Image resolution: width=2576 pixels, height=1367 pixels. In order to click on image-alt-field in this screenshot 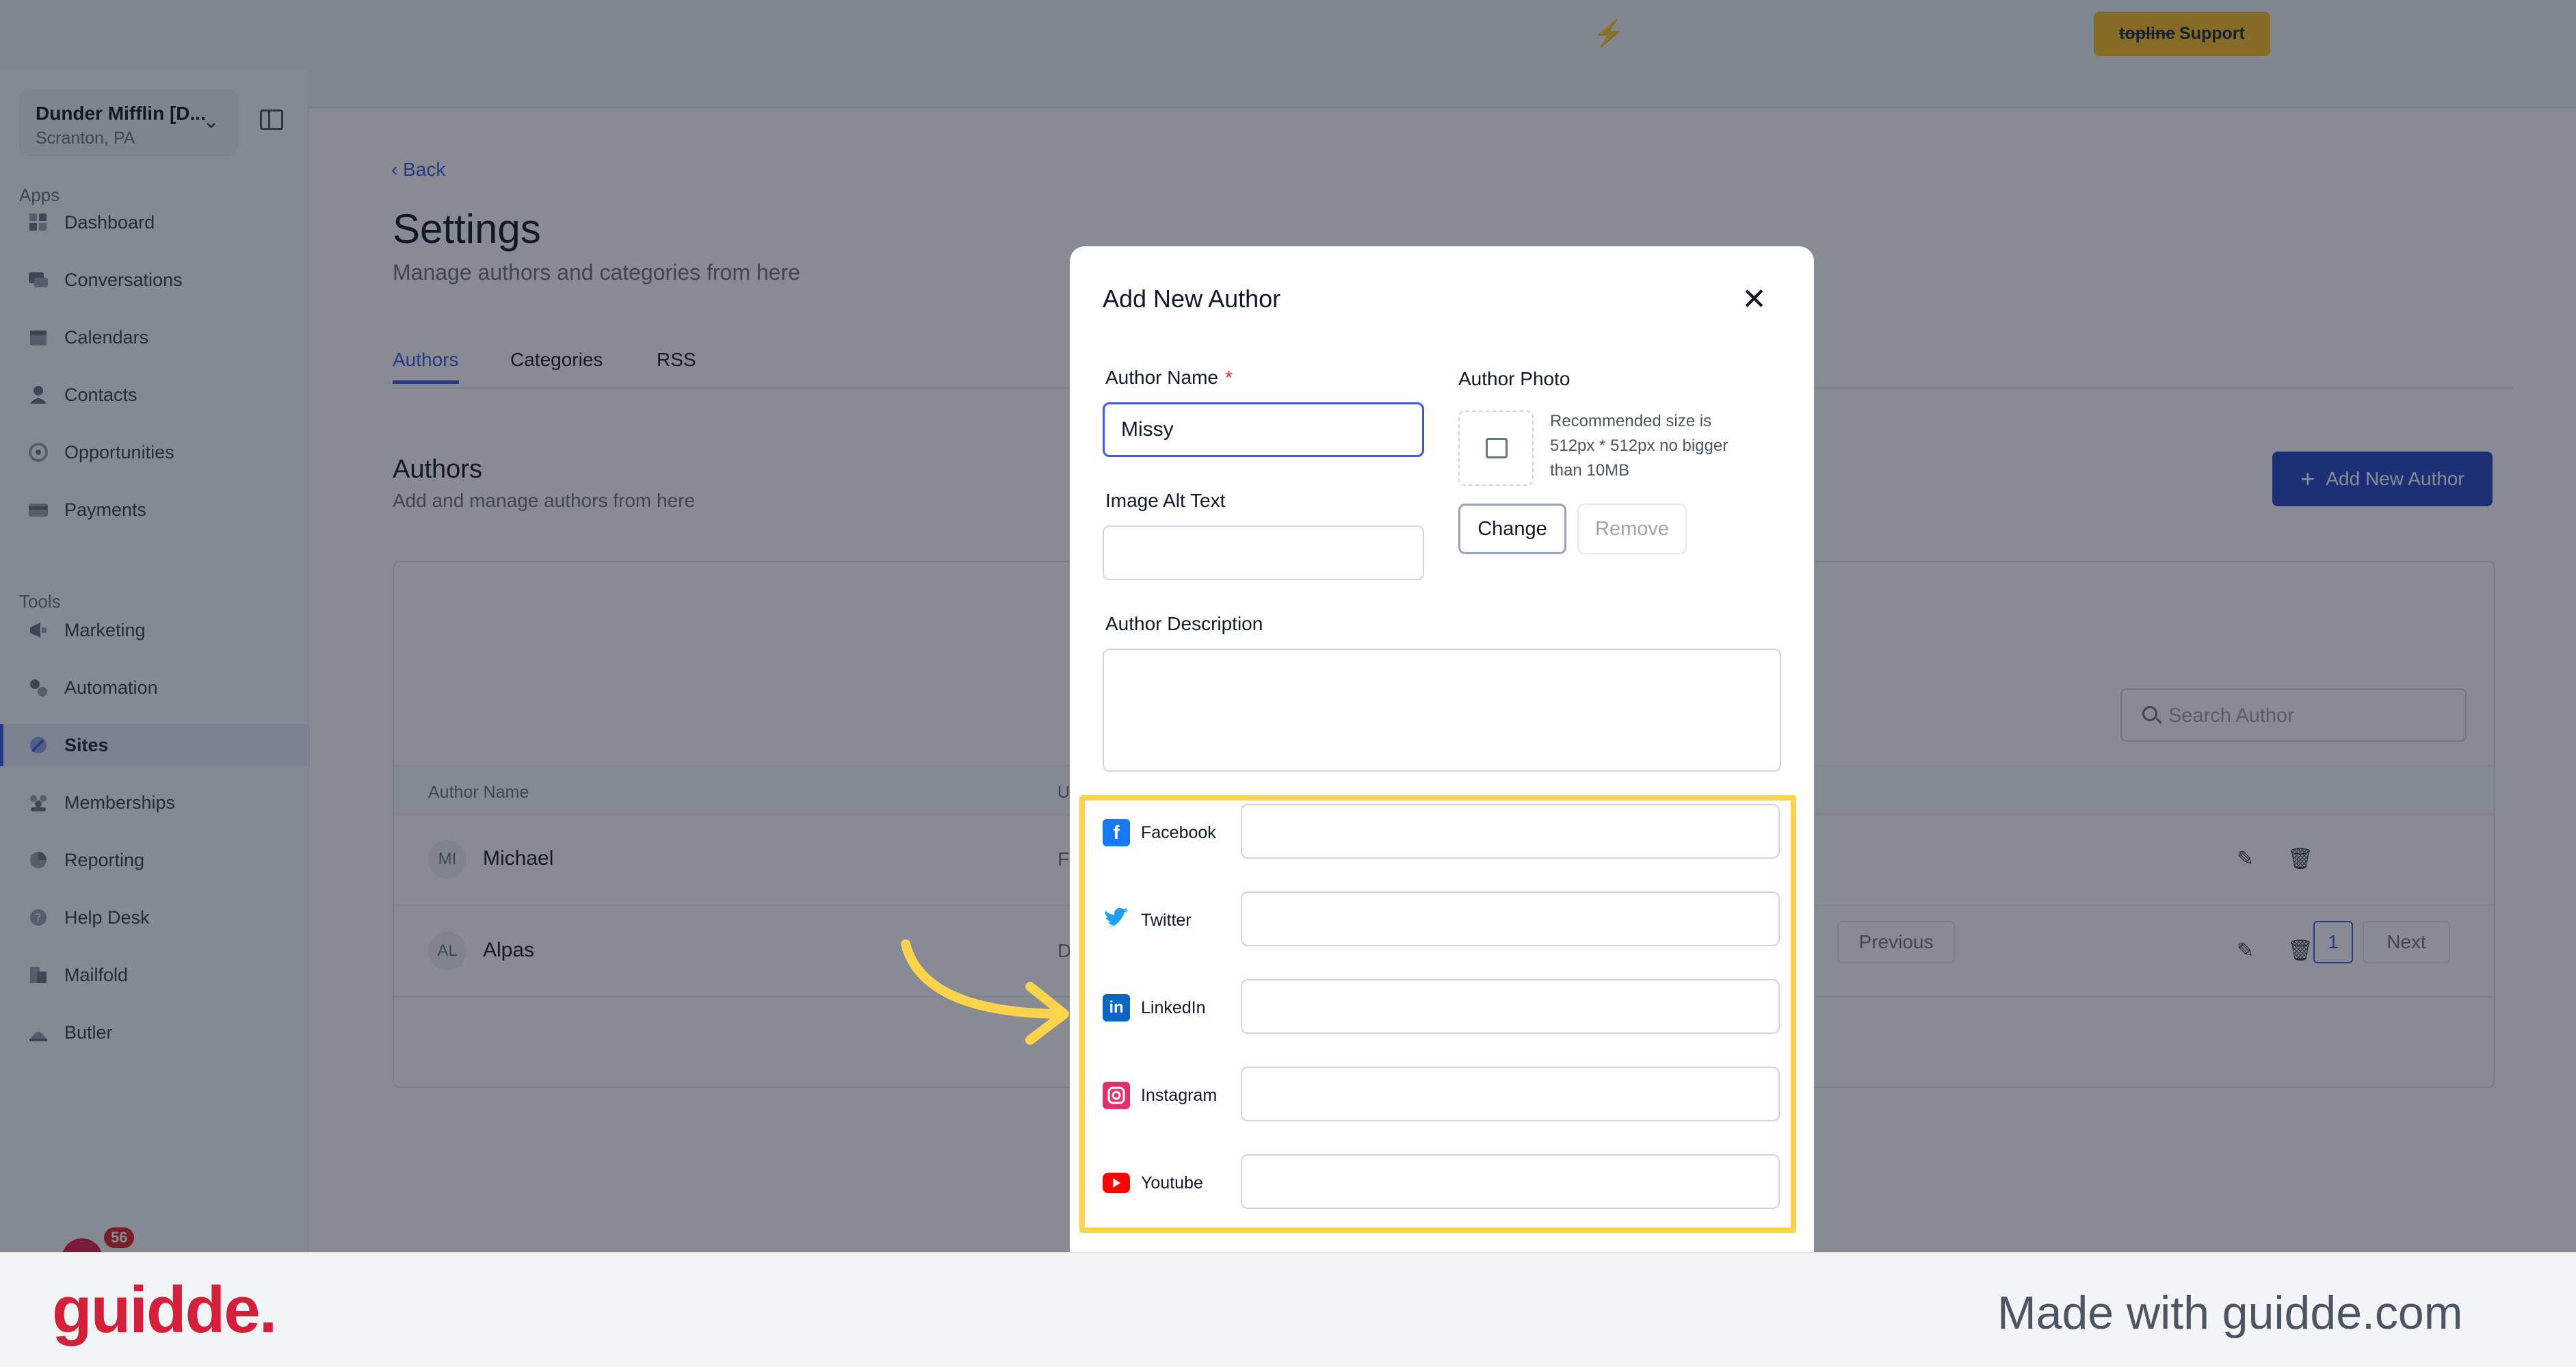, I will do `click(1263, 552)`.